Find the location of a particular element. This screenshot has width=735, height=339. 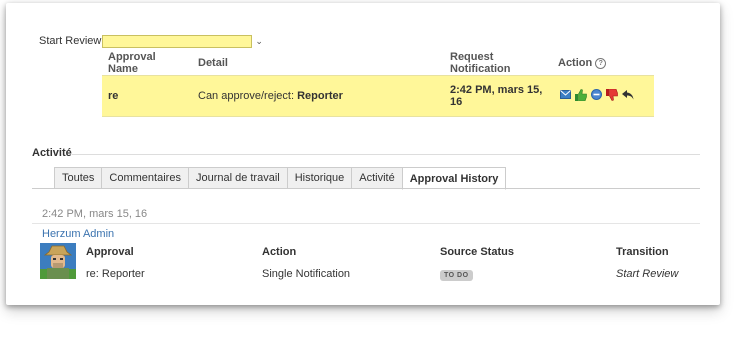

notification-line-2: 16 is located at coordinates (456, 102).